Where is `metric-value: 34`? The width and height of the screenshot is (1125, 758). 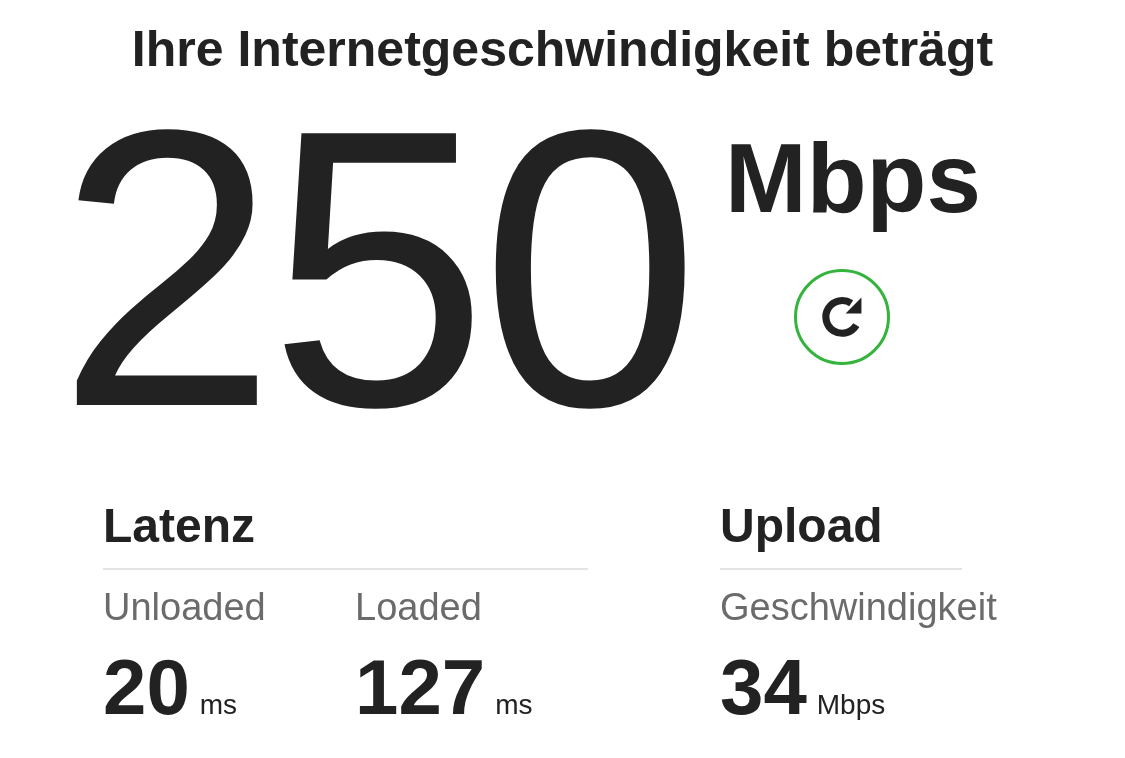
metric-value: 34 is located at coordinates (763, 688).